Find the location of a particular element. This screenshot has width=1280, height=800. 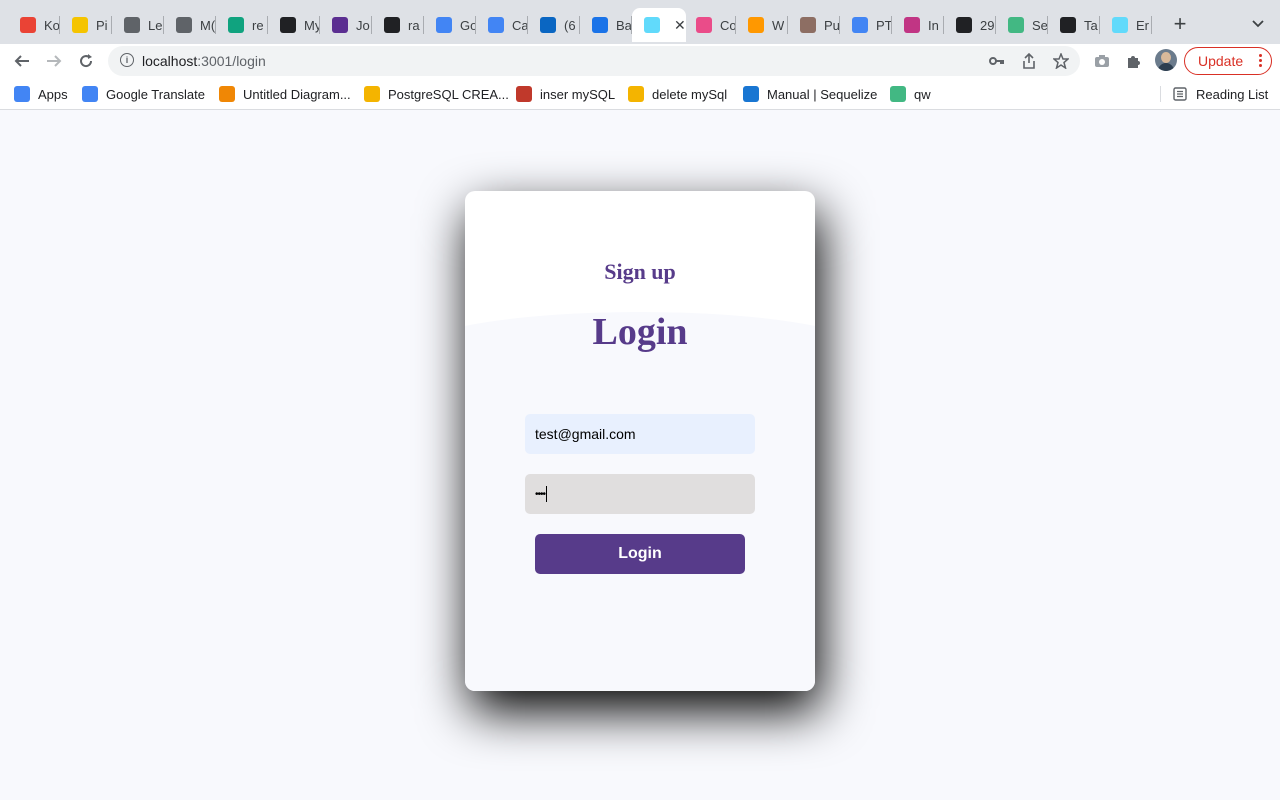

browser-tab: ra is located at coordinates (398, 25).